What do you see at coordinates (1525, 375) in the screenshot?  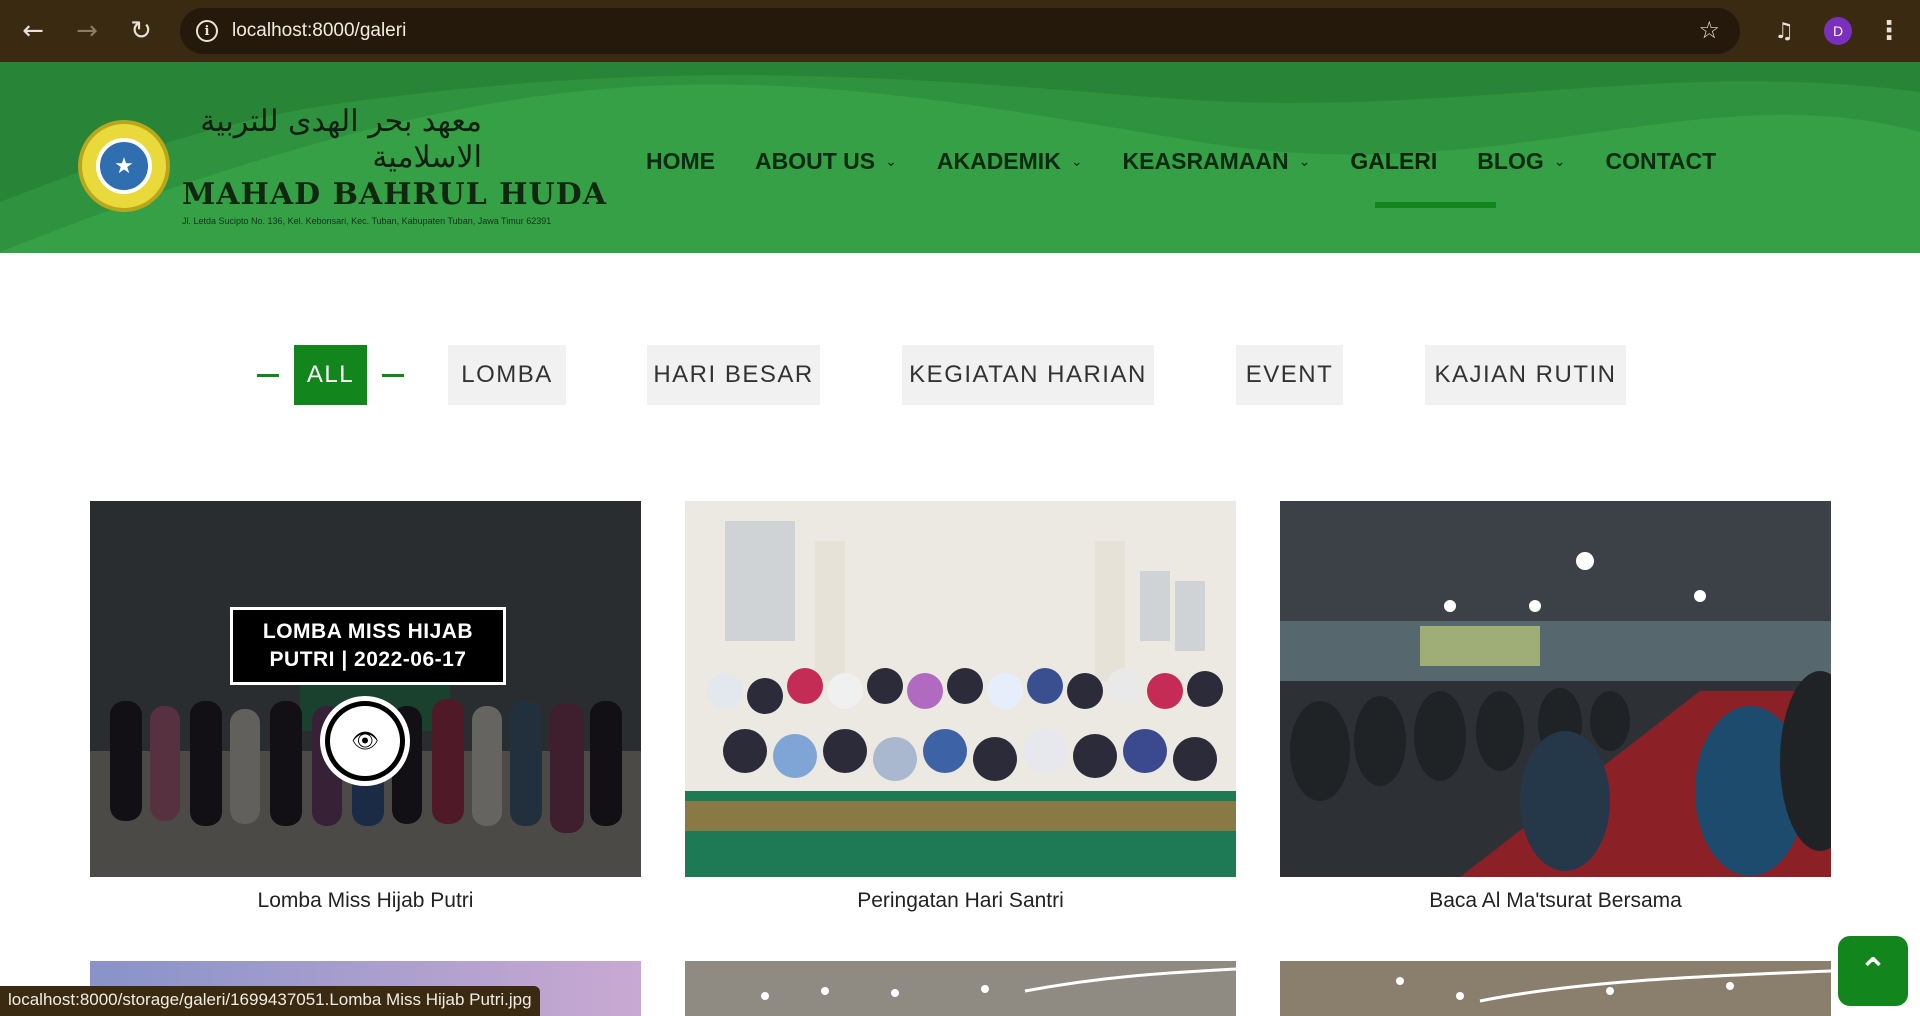 I see `filter-kajian-rutin: KAJIAN RUTIN` at bounding box center [1525, 375].